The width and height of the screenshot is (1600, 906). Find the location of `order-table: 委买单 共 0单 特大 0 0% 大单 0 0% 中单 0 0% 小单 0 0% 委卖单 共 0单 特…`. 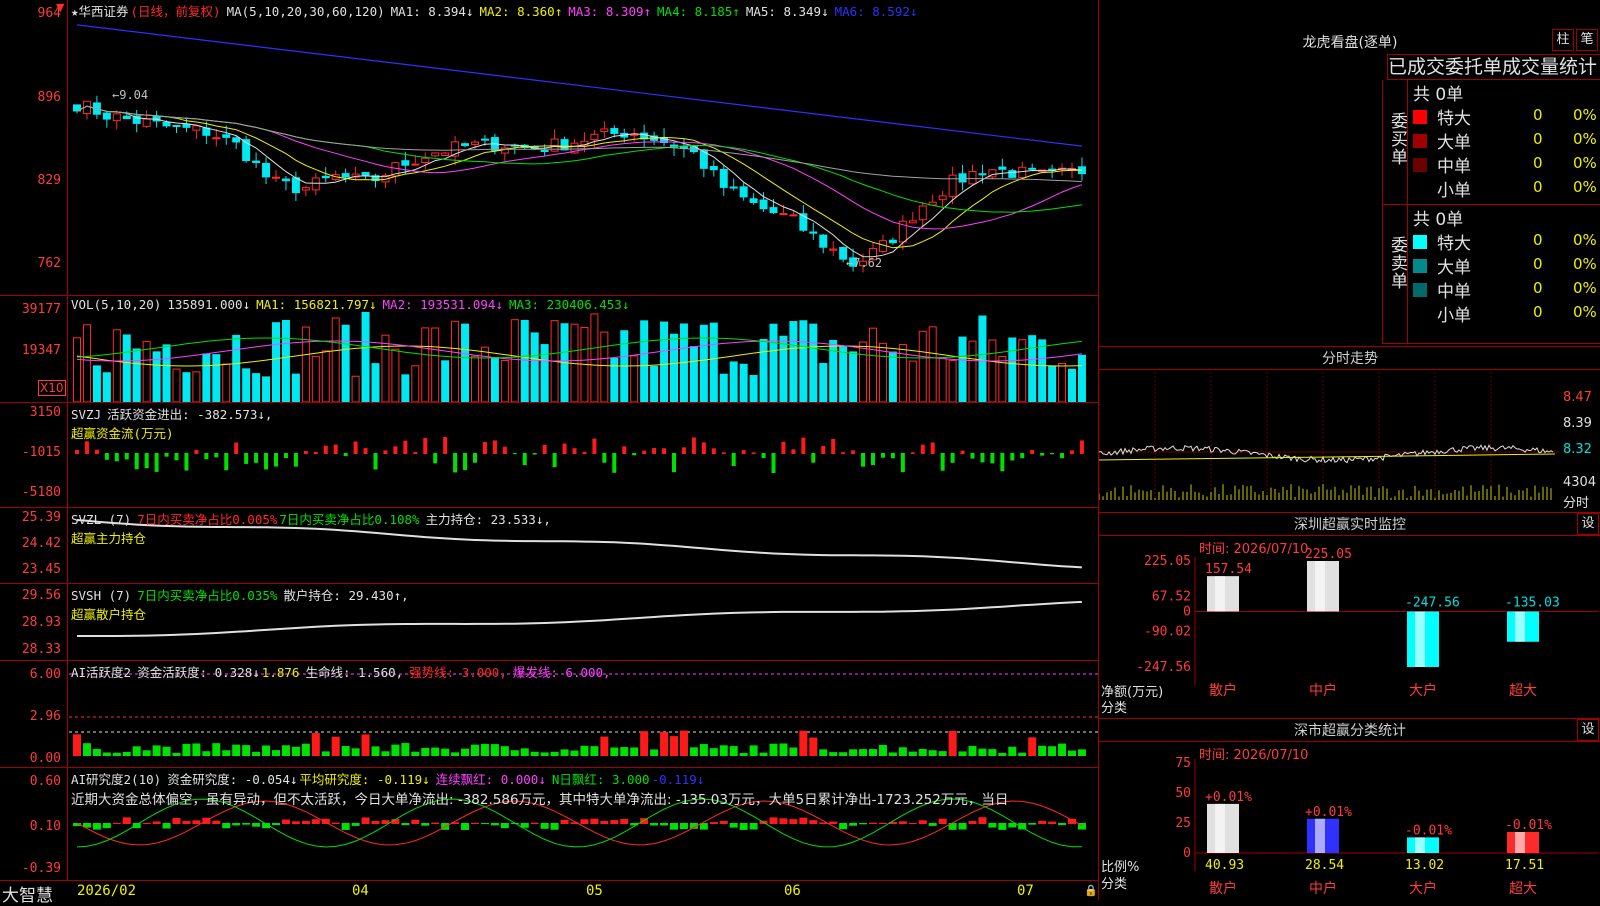

order-table: 委买单 共 0单 特大 0 0% 大单 0 0% 中单 0 0% 小单 0 0% 委卖单 共 0单 特… is located at coordinates (1491, 212).